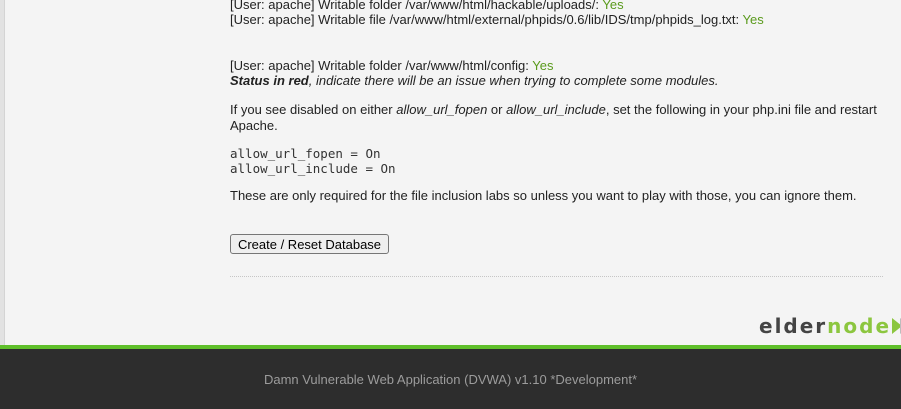 This screenshot has height=409, width=901. I want to click on disabled-note-text: or, so click(497, 109).